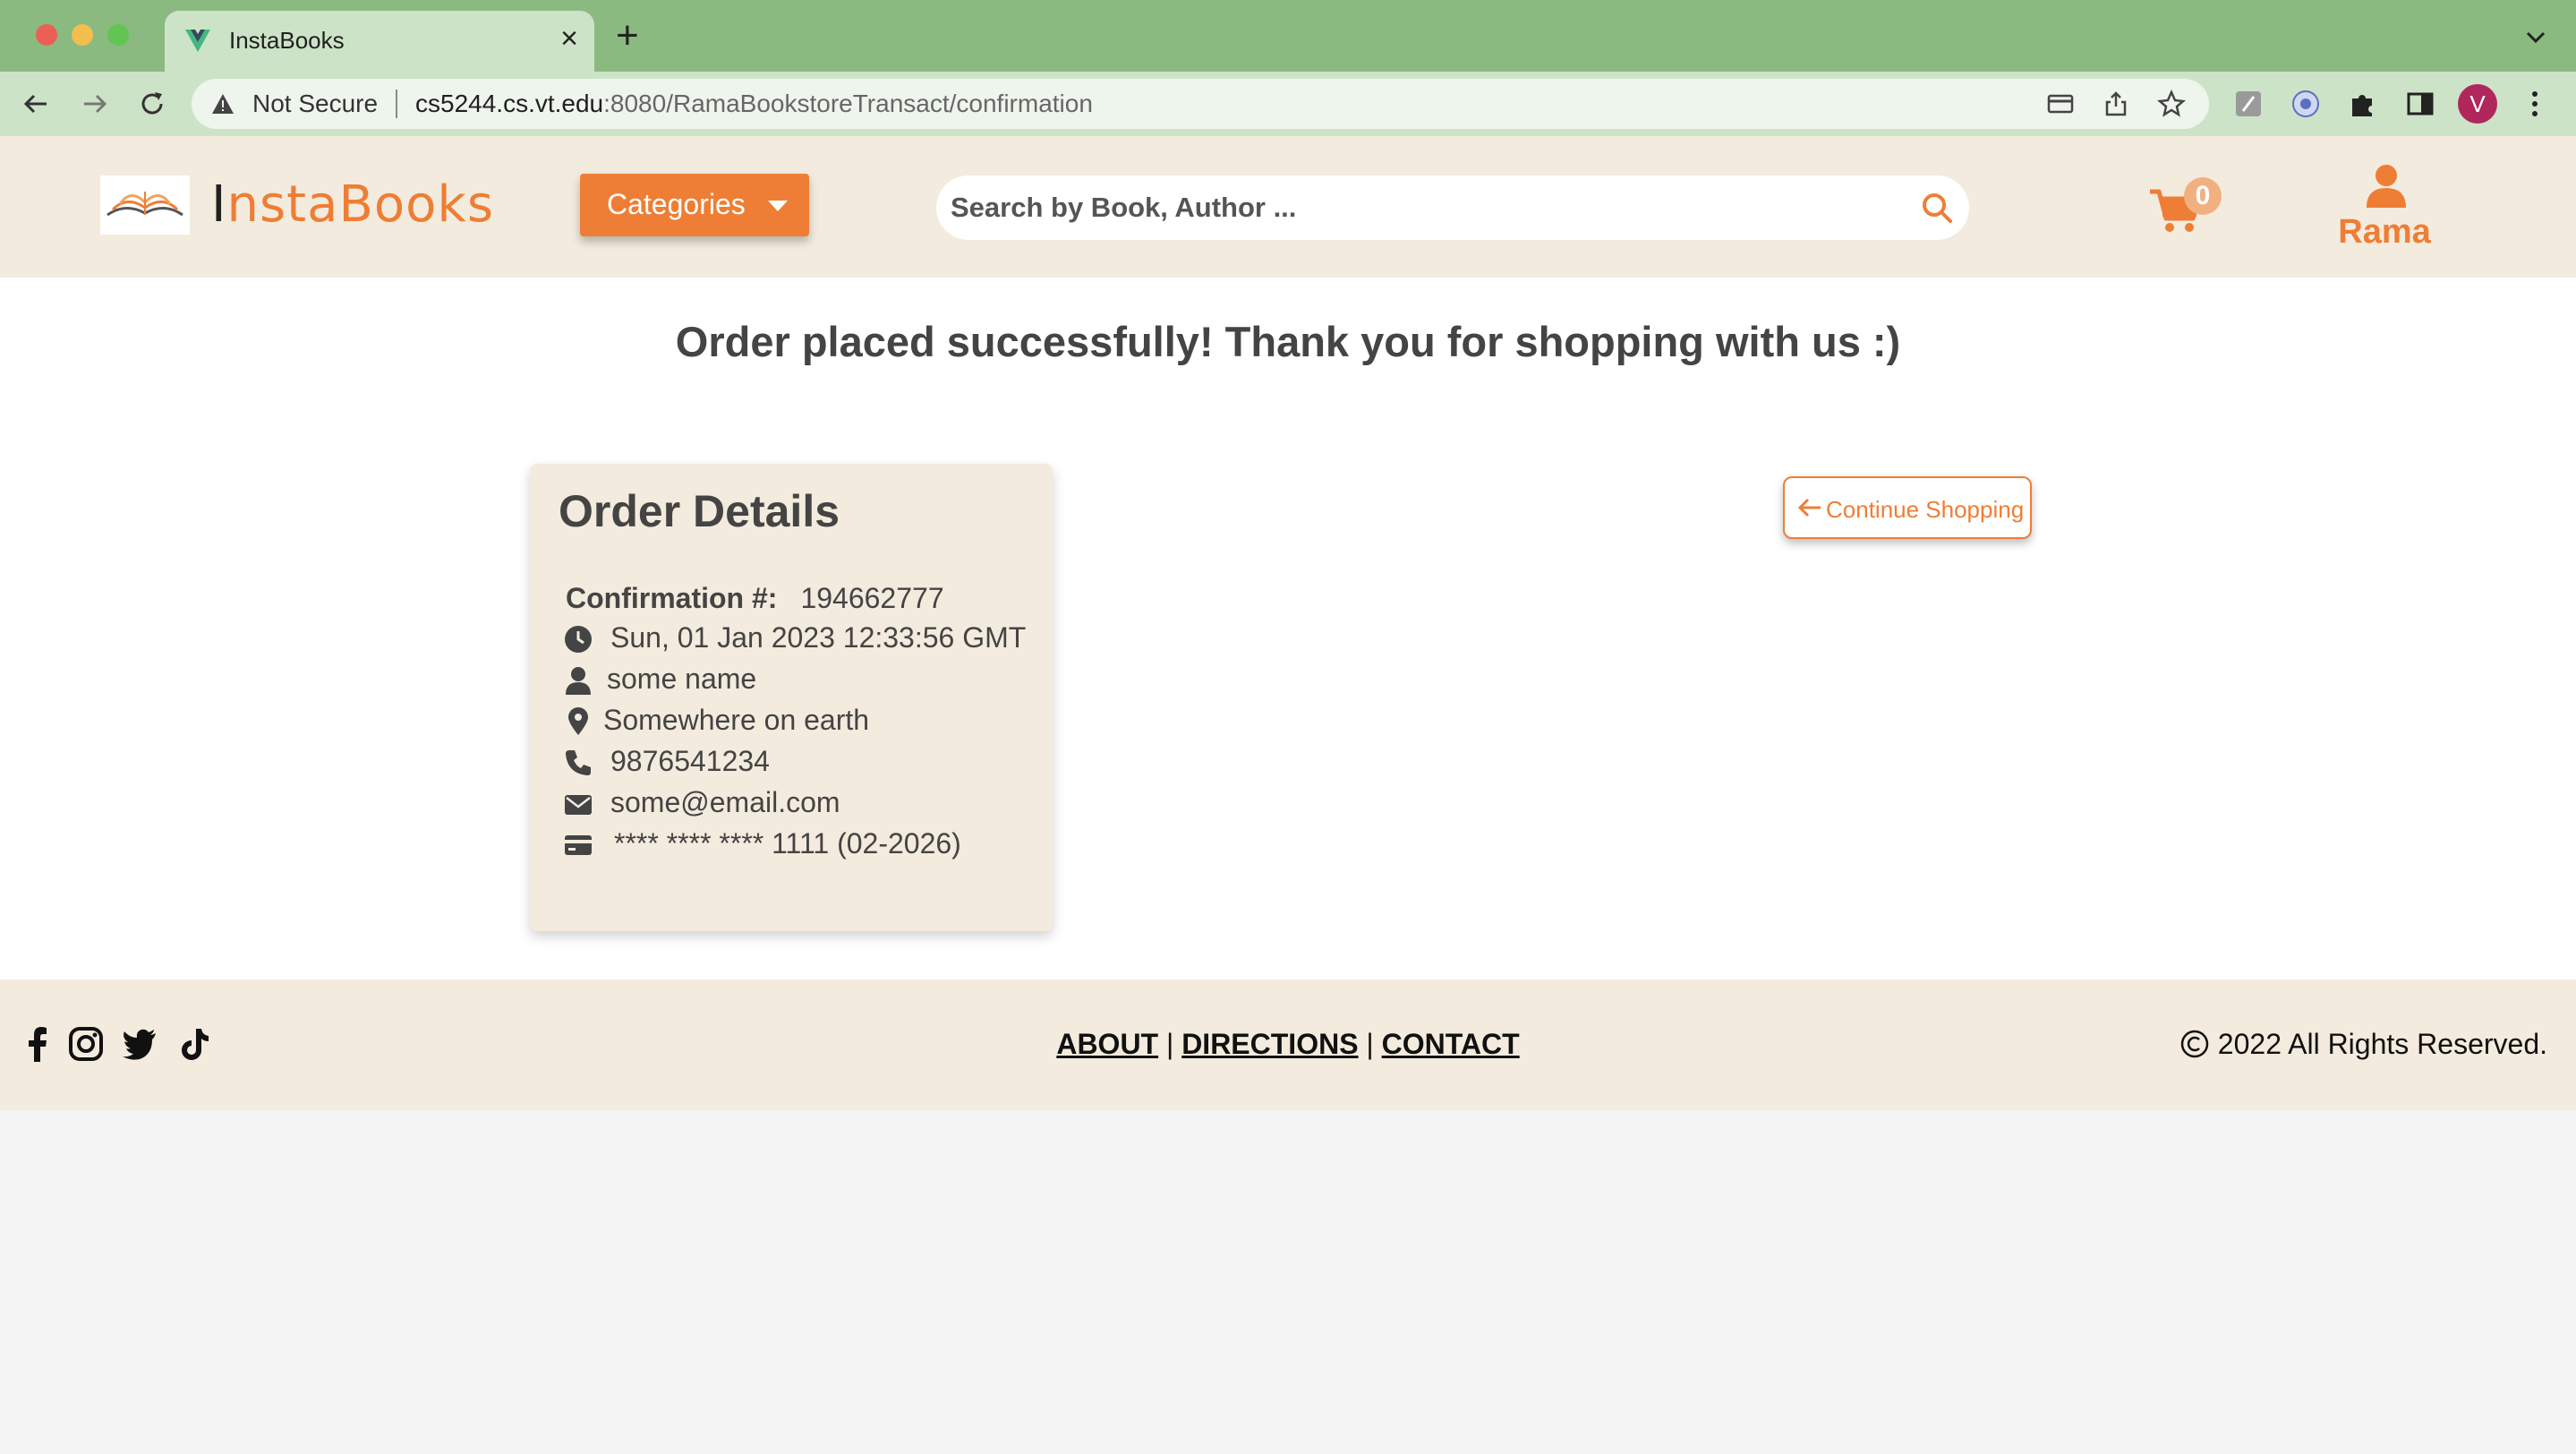  Describe the element at coordinates (2382, 1044) in the screenshot. I see `copyright-text: 2022 All Rights Reserved.` at that location.